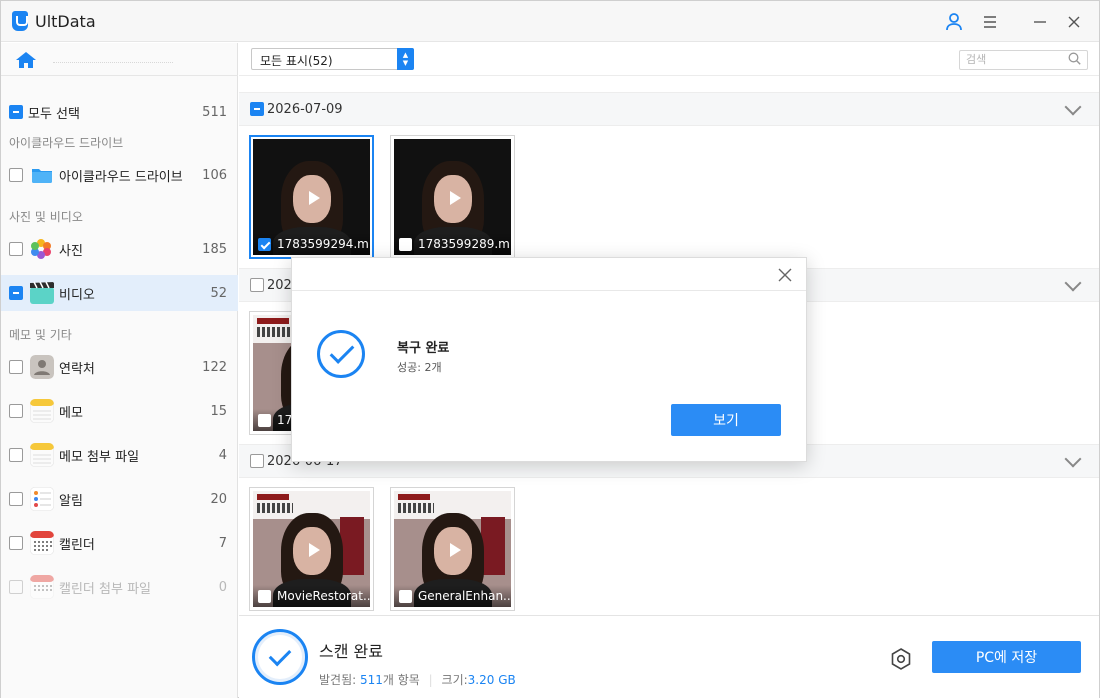  I want to click on ultdata-logo-icon, so click(20, 21).